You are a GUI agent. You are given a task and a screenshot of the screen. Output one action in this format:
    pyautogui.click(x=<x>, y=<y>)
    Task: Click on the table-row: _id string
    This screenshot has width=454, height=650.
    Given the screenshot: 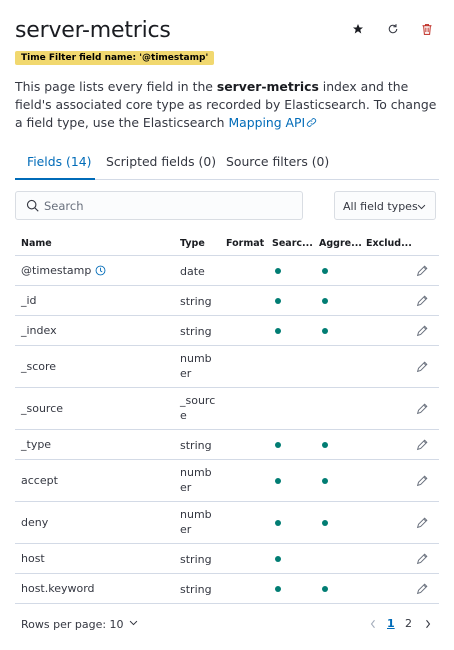 What is the action you would take?
    pyautogui.click(x=227, y=301)
    